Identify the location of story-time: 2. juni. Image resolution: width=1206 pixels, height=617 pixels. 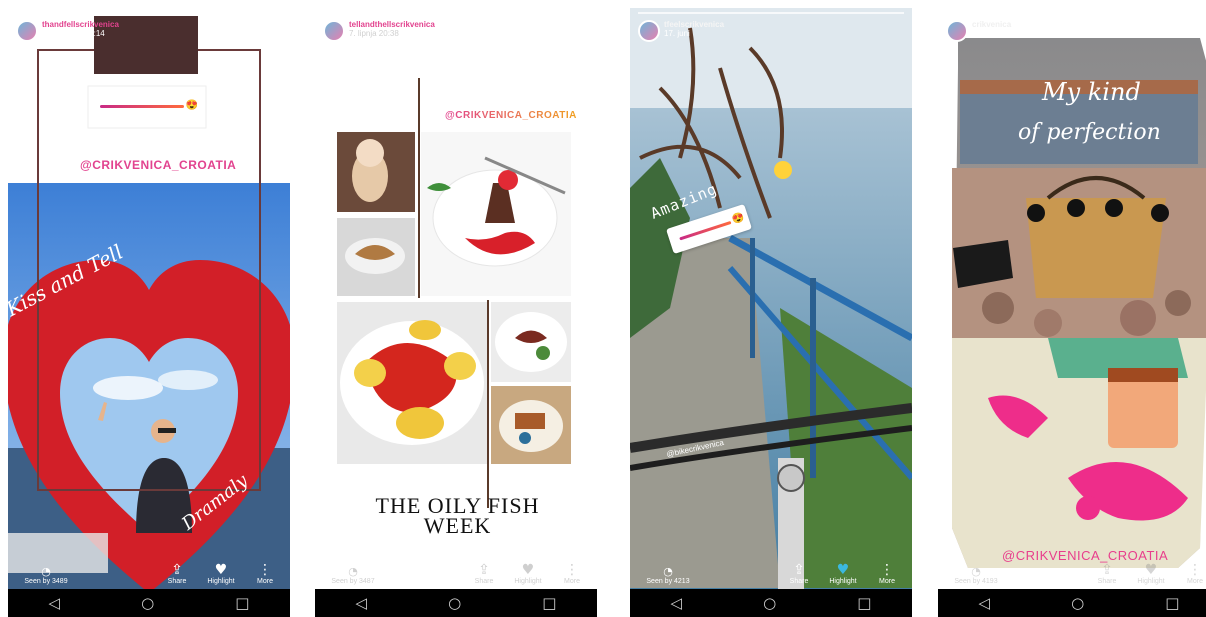
(983, 33).